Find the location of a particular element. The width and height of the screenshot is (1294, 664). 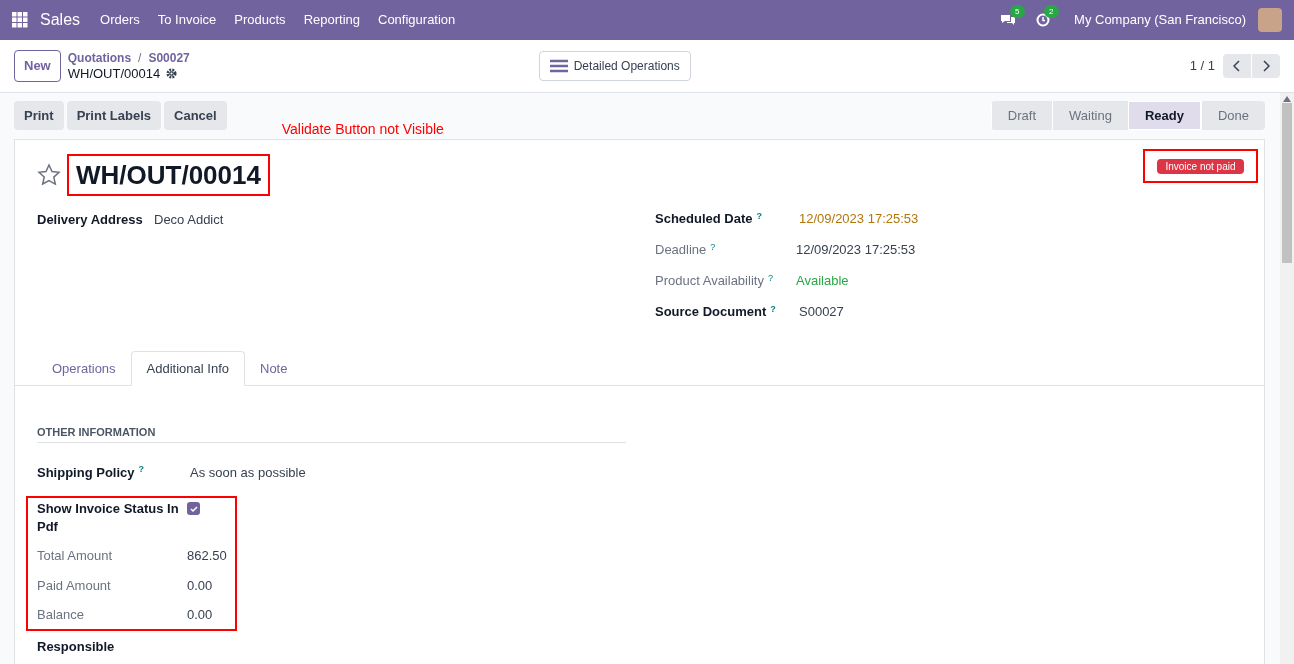

field-label: Scheduled Date $^{?}$ is located at coordinates (709, 219).